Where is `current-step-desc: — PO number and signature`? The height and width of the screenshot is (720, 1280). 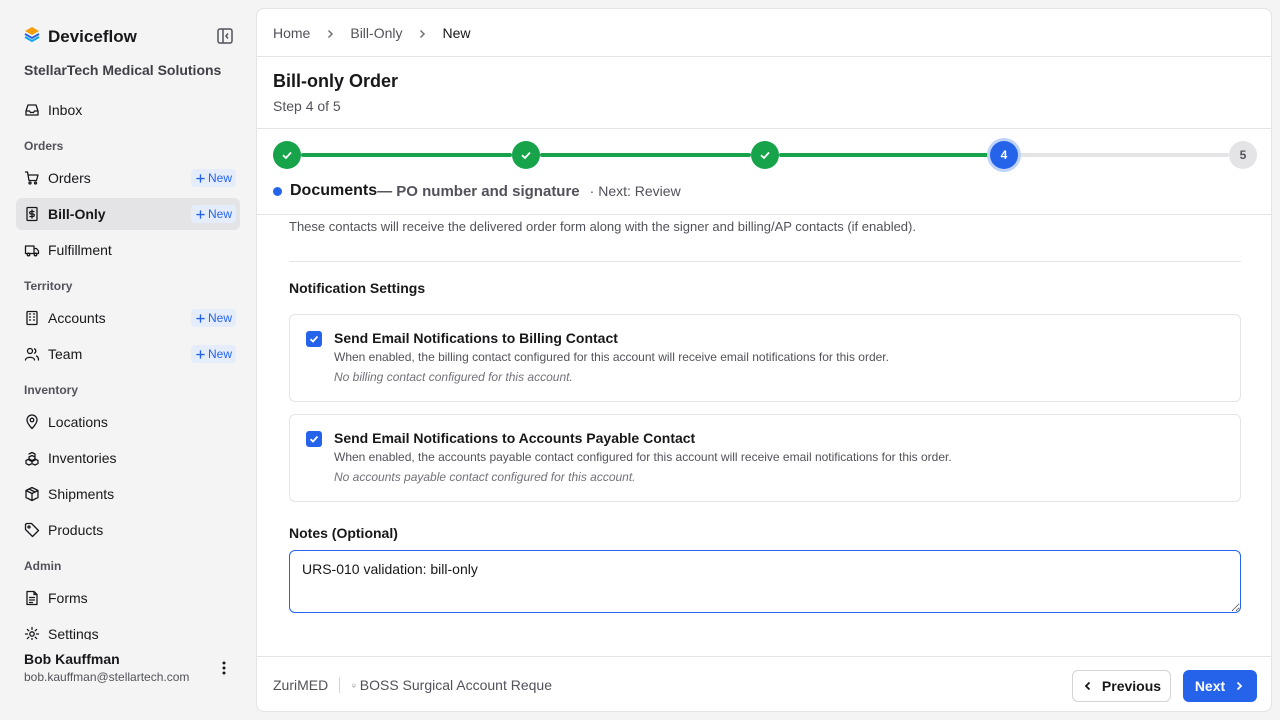 current-step-desc: — PO number and signature is located at coordinates (478, 191).